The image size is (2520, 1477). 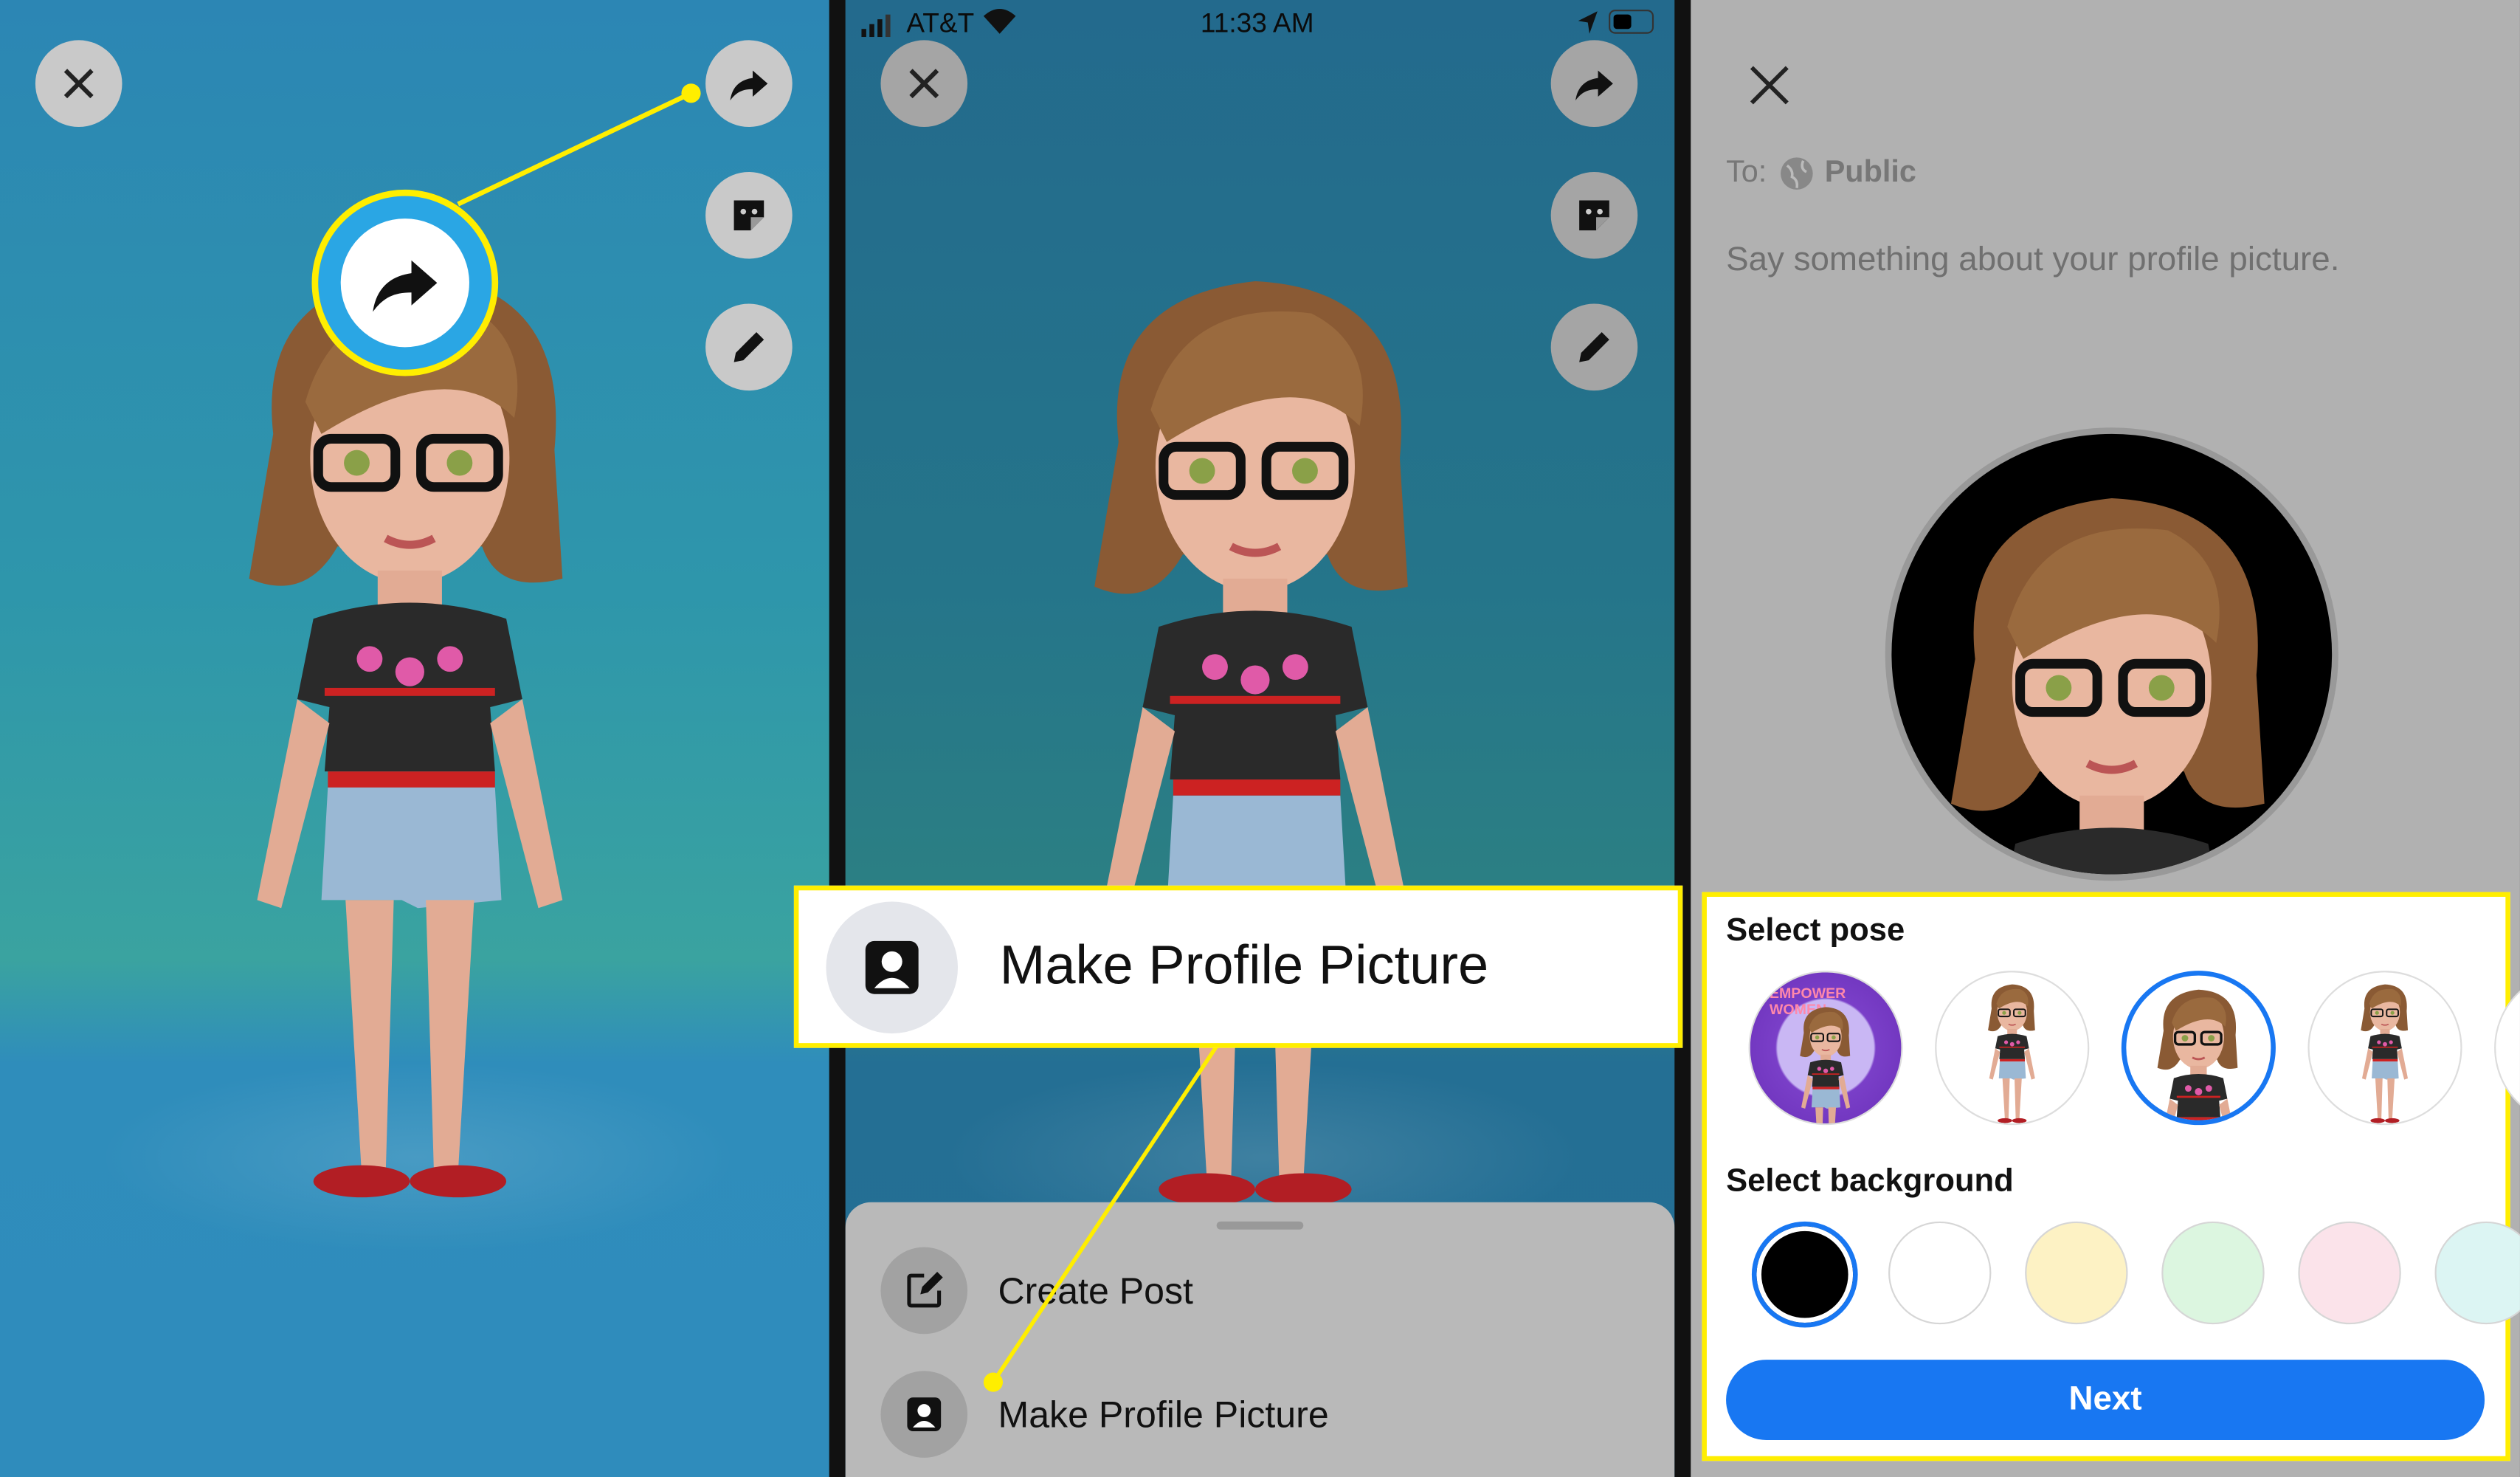 I want to click on time-label: 11:33 AM, so click(x=1257, y=23).